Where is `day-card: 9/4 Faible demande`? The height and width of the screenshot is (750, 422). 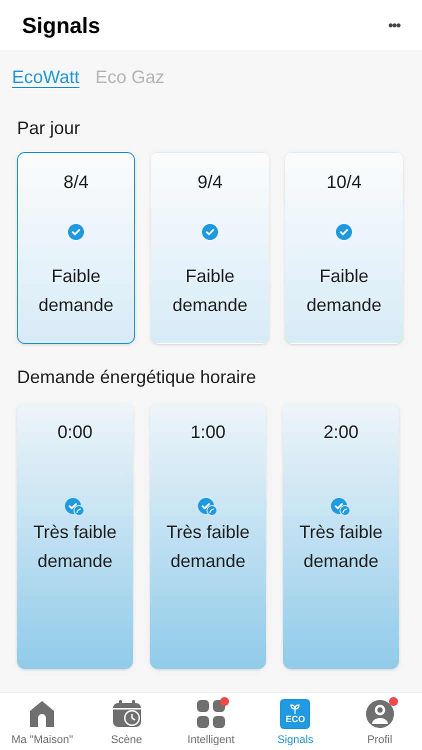
day-card: 9/4 Faible demande is located at coordinates (210, 248).